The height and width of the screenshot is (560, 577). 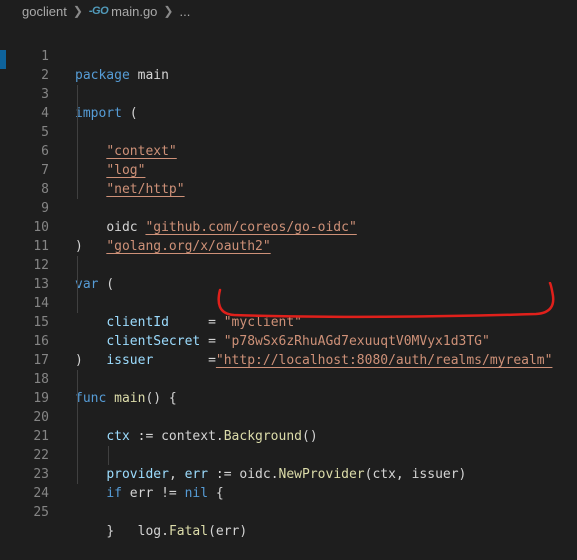 I want to click on code-line: 6 "net/http", so click(x=288, y=160).